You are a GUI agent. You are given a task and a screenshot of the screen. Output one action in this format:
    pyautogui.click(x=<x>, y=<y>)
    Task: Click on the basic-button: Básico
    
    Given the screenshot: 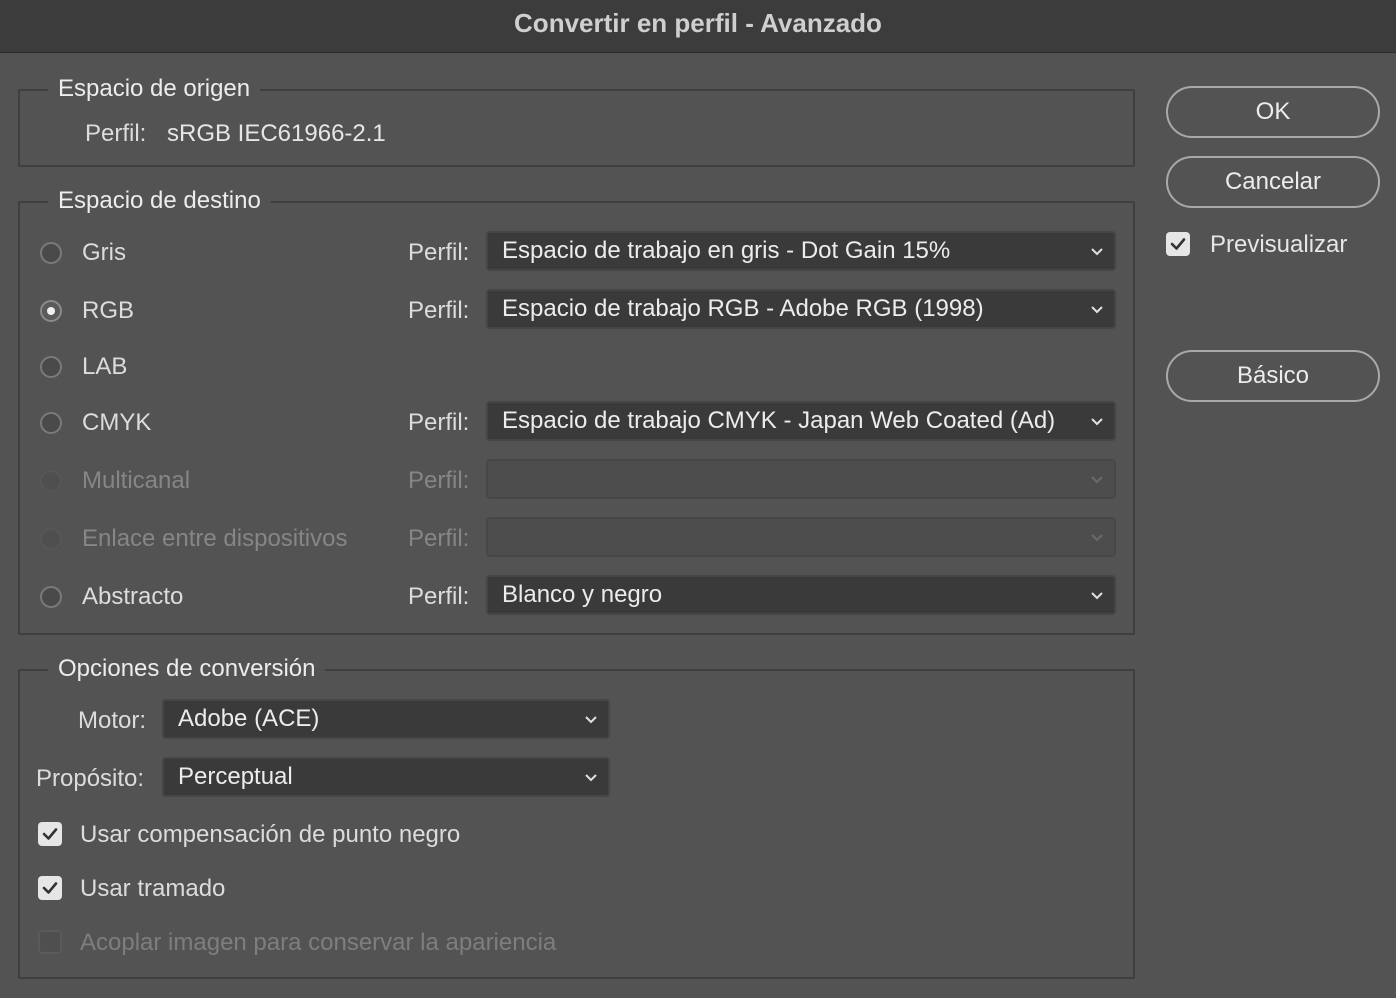 What is the action you would take?
    pyautogui.click(x=1273, y=376)
    